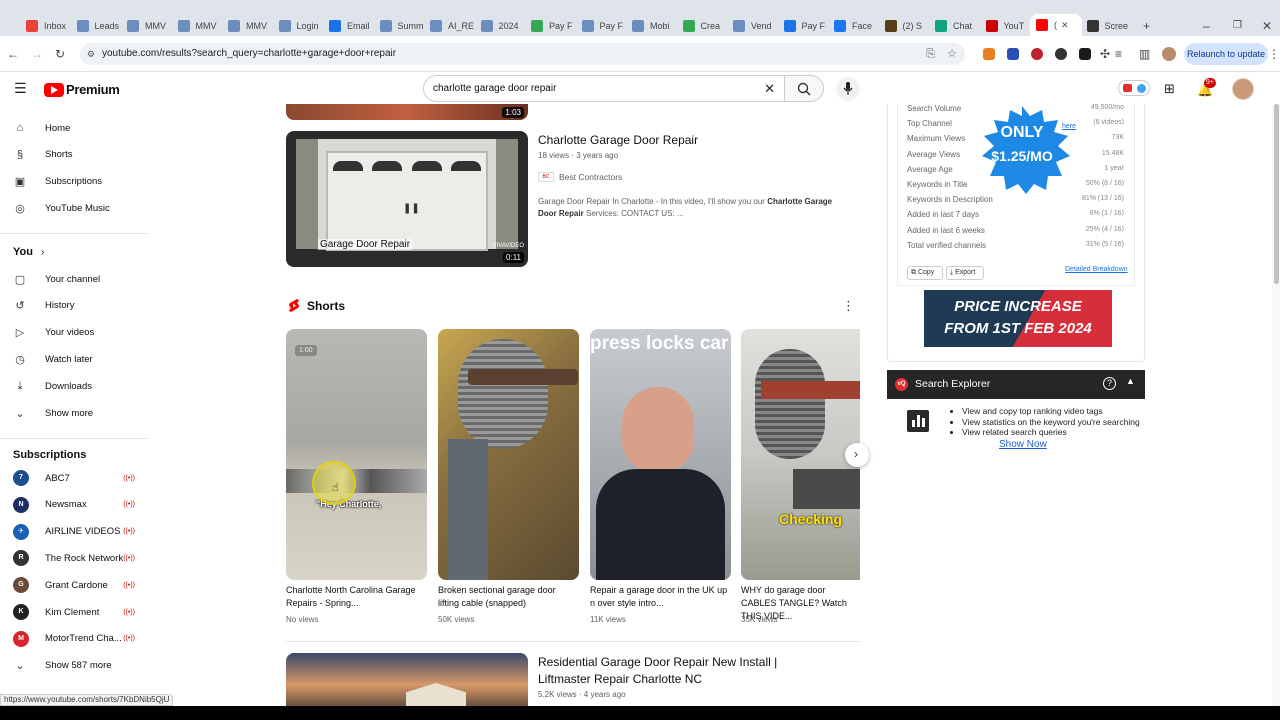 Image resolution: width=1280 pixels, height=720 pixels. Describe the element at coordinates (1023, 444) in the screenshot. I see `show-now-link: Show Now` at that location.